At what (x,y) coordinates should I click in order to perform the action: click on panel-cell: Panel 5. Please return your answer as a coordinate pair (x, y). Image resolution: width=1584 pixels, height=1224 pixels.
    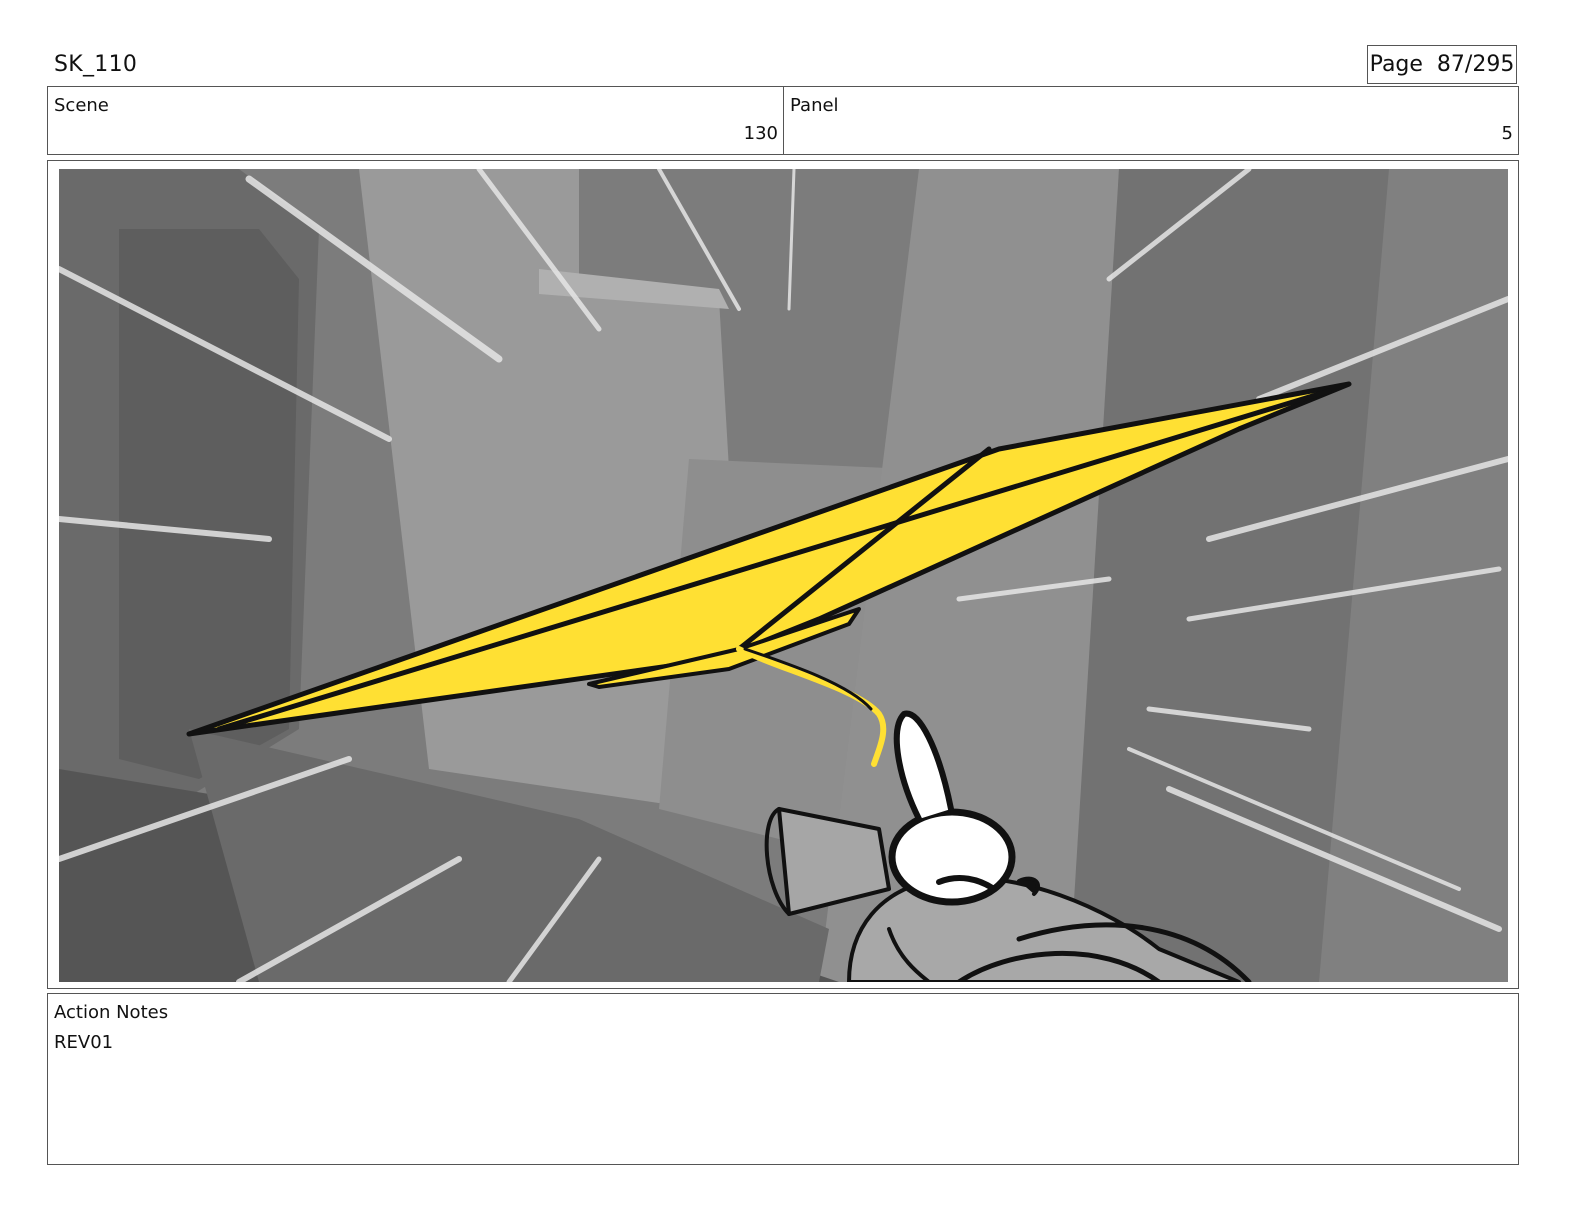
    Looking at the image, I should click on (1151, 120).